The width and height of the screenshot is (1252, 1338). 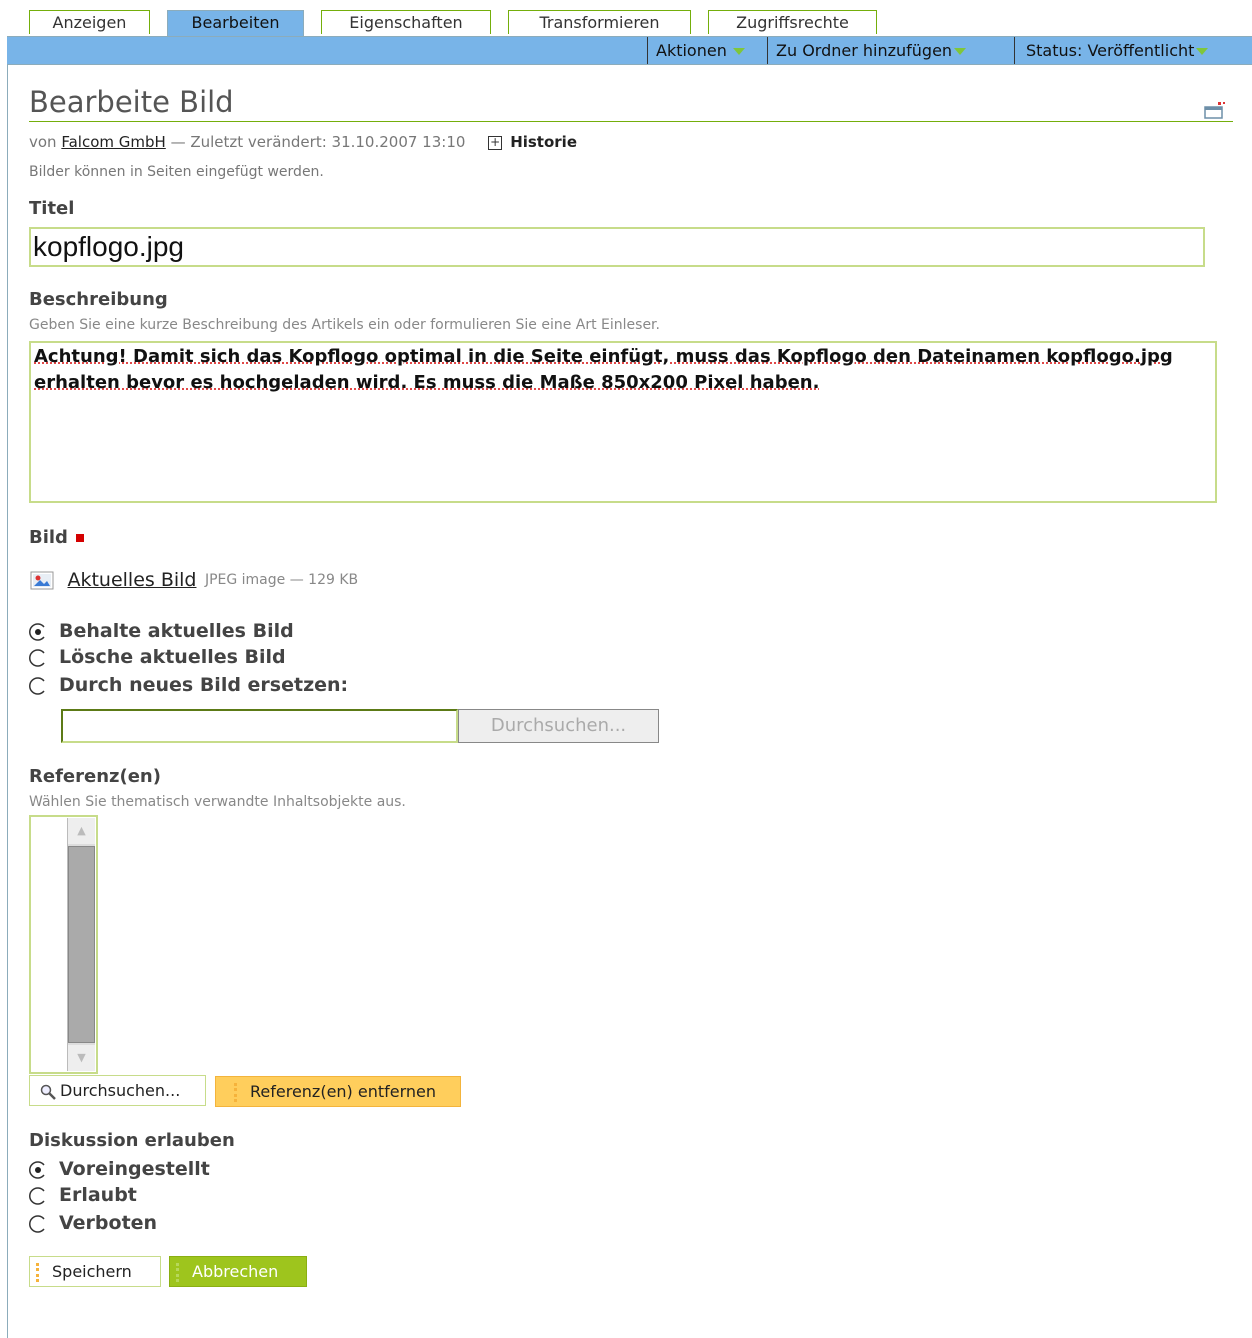 I want to click on add-to-folder-label: Zu Ordner hinzufügen, so click(x=864, y=50).